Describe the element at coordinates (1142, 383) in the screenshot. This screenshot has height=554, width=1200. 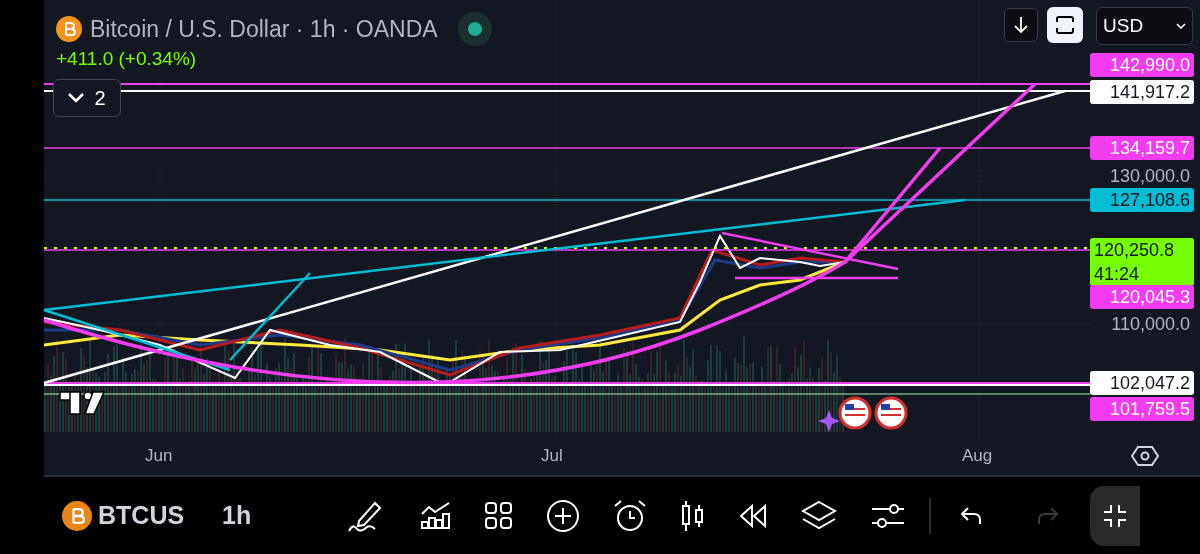
I see `price-label: 102,047.2` at that location.